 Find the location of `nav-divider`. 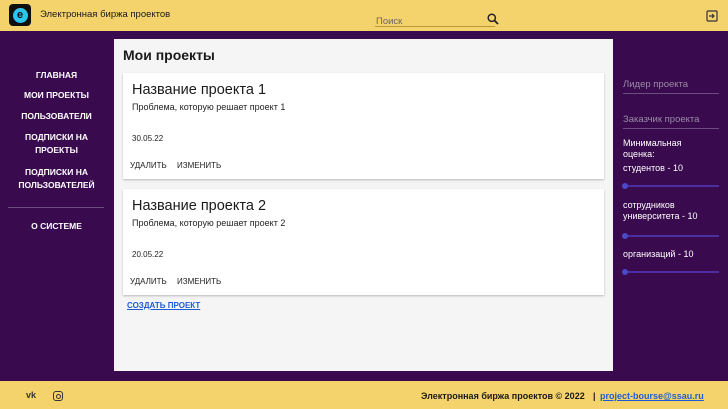

nav-divider is located at coordinates (56, 207).